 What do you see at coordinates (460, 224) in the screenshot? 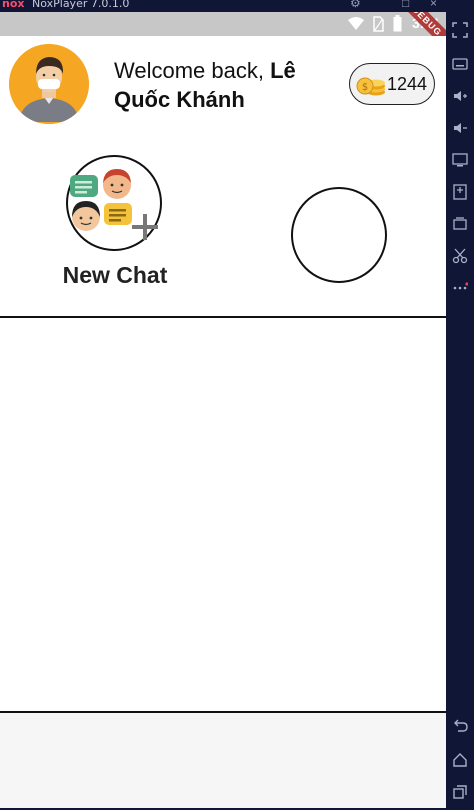
I see `stack-icon` at bounding box center [460, 224].